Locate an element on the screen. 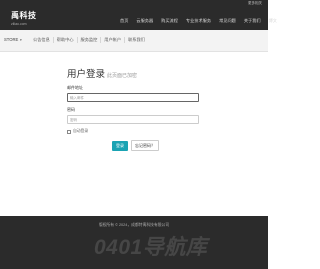 The height and width of the screenshot is (269, 320). sub-item-contact: 联系我们 is located at coordinates (136, 40).